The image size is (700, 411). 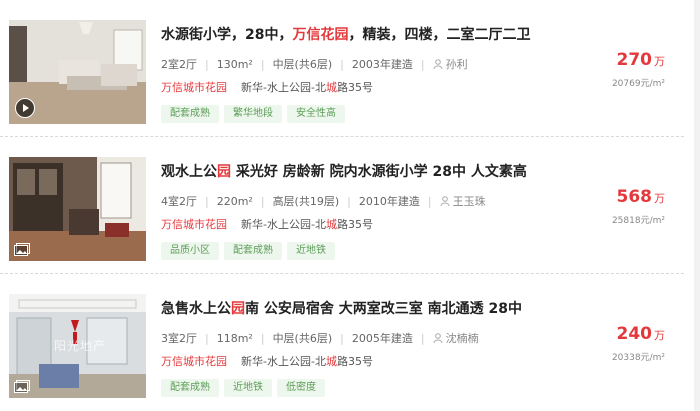 I want to click on listing-photo: 阳光地产, so click(x=77, y=346).